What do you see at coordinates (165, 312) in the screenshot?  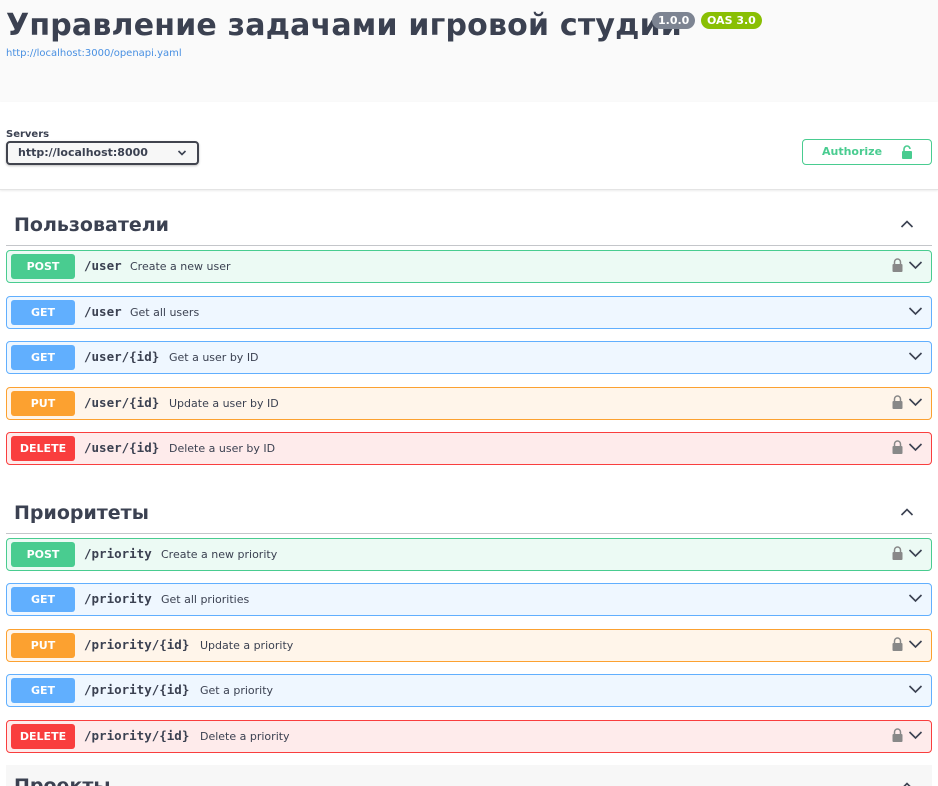 I see `operation-summary: Get all users` at bounding box center [165, 312].